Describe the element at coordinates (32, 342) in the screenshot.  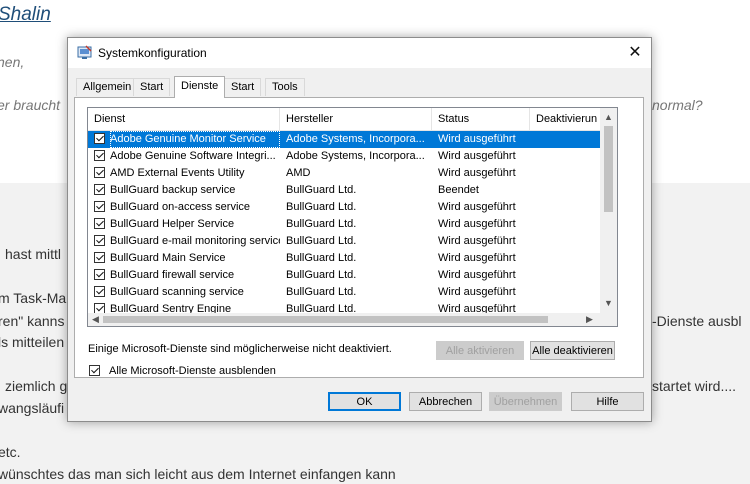
I see `background-line: ls mitteilen` at that location.